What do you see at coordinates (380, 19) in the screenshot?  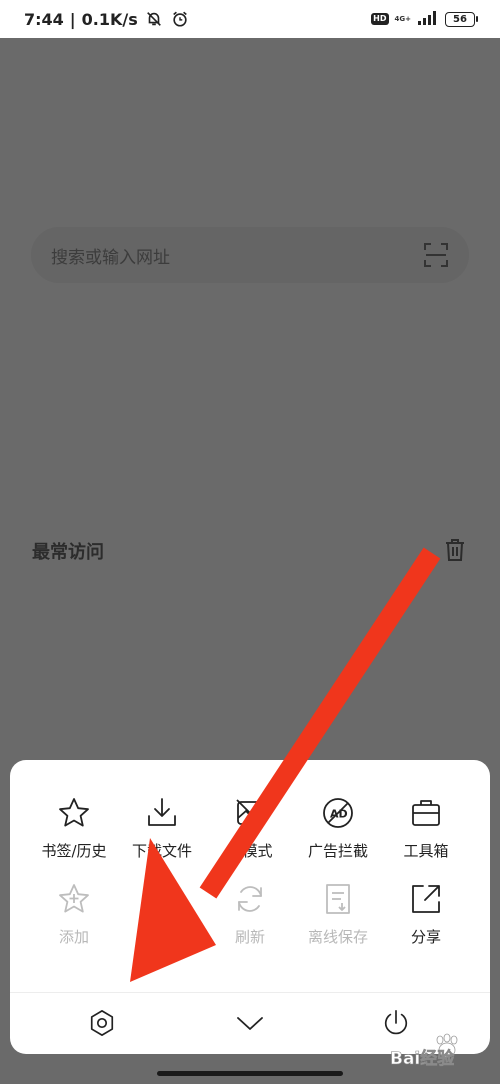 I see `hd-badge: HD` at bounding box center [380, 19].